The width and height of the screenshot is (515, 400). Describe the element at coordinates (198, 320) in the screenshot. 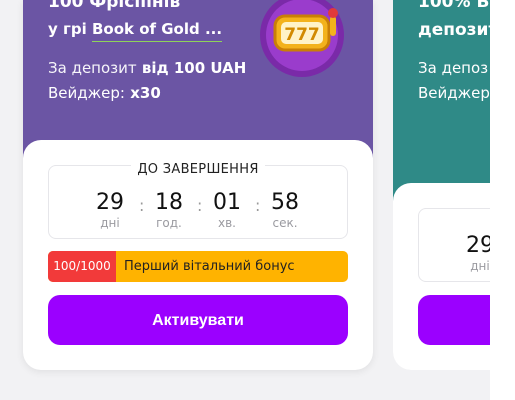

I see `activate-button: Активувати` at that location.